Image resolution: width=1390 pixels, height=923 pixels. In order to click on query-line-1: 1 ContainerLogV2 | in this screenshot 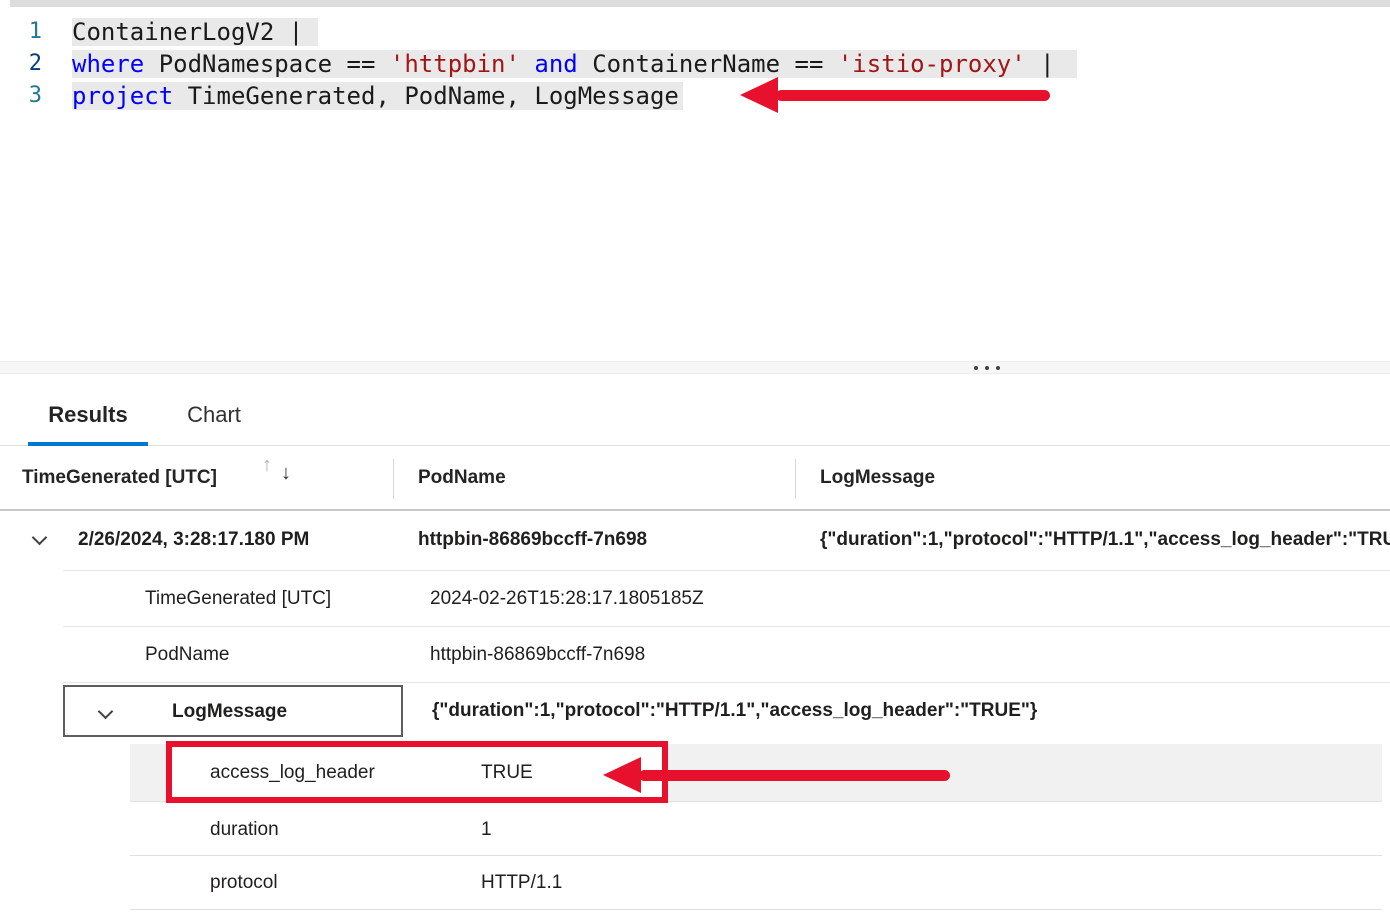, I will do `click(159, 32)`.